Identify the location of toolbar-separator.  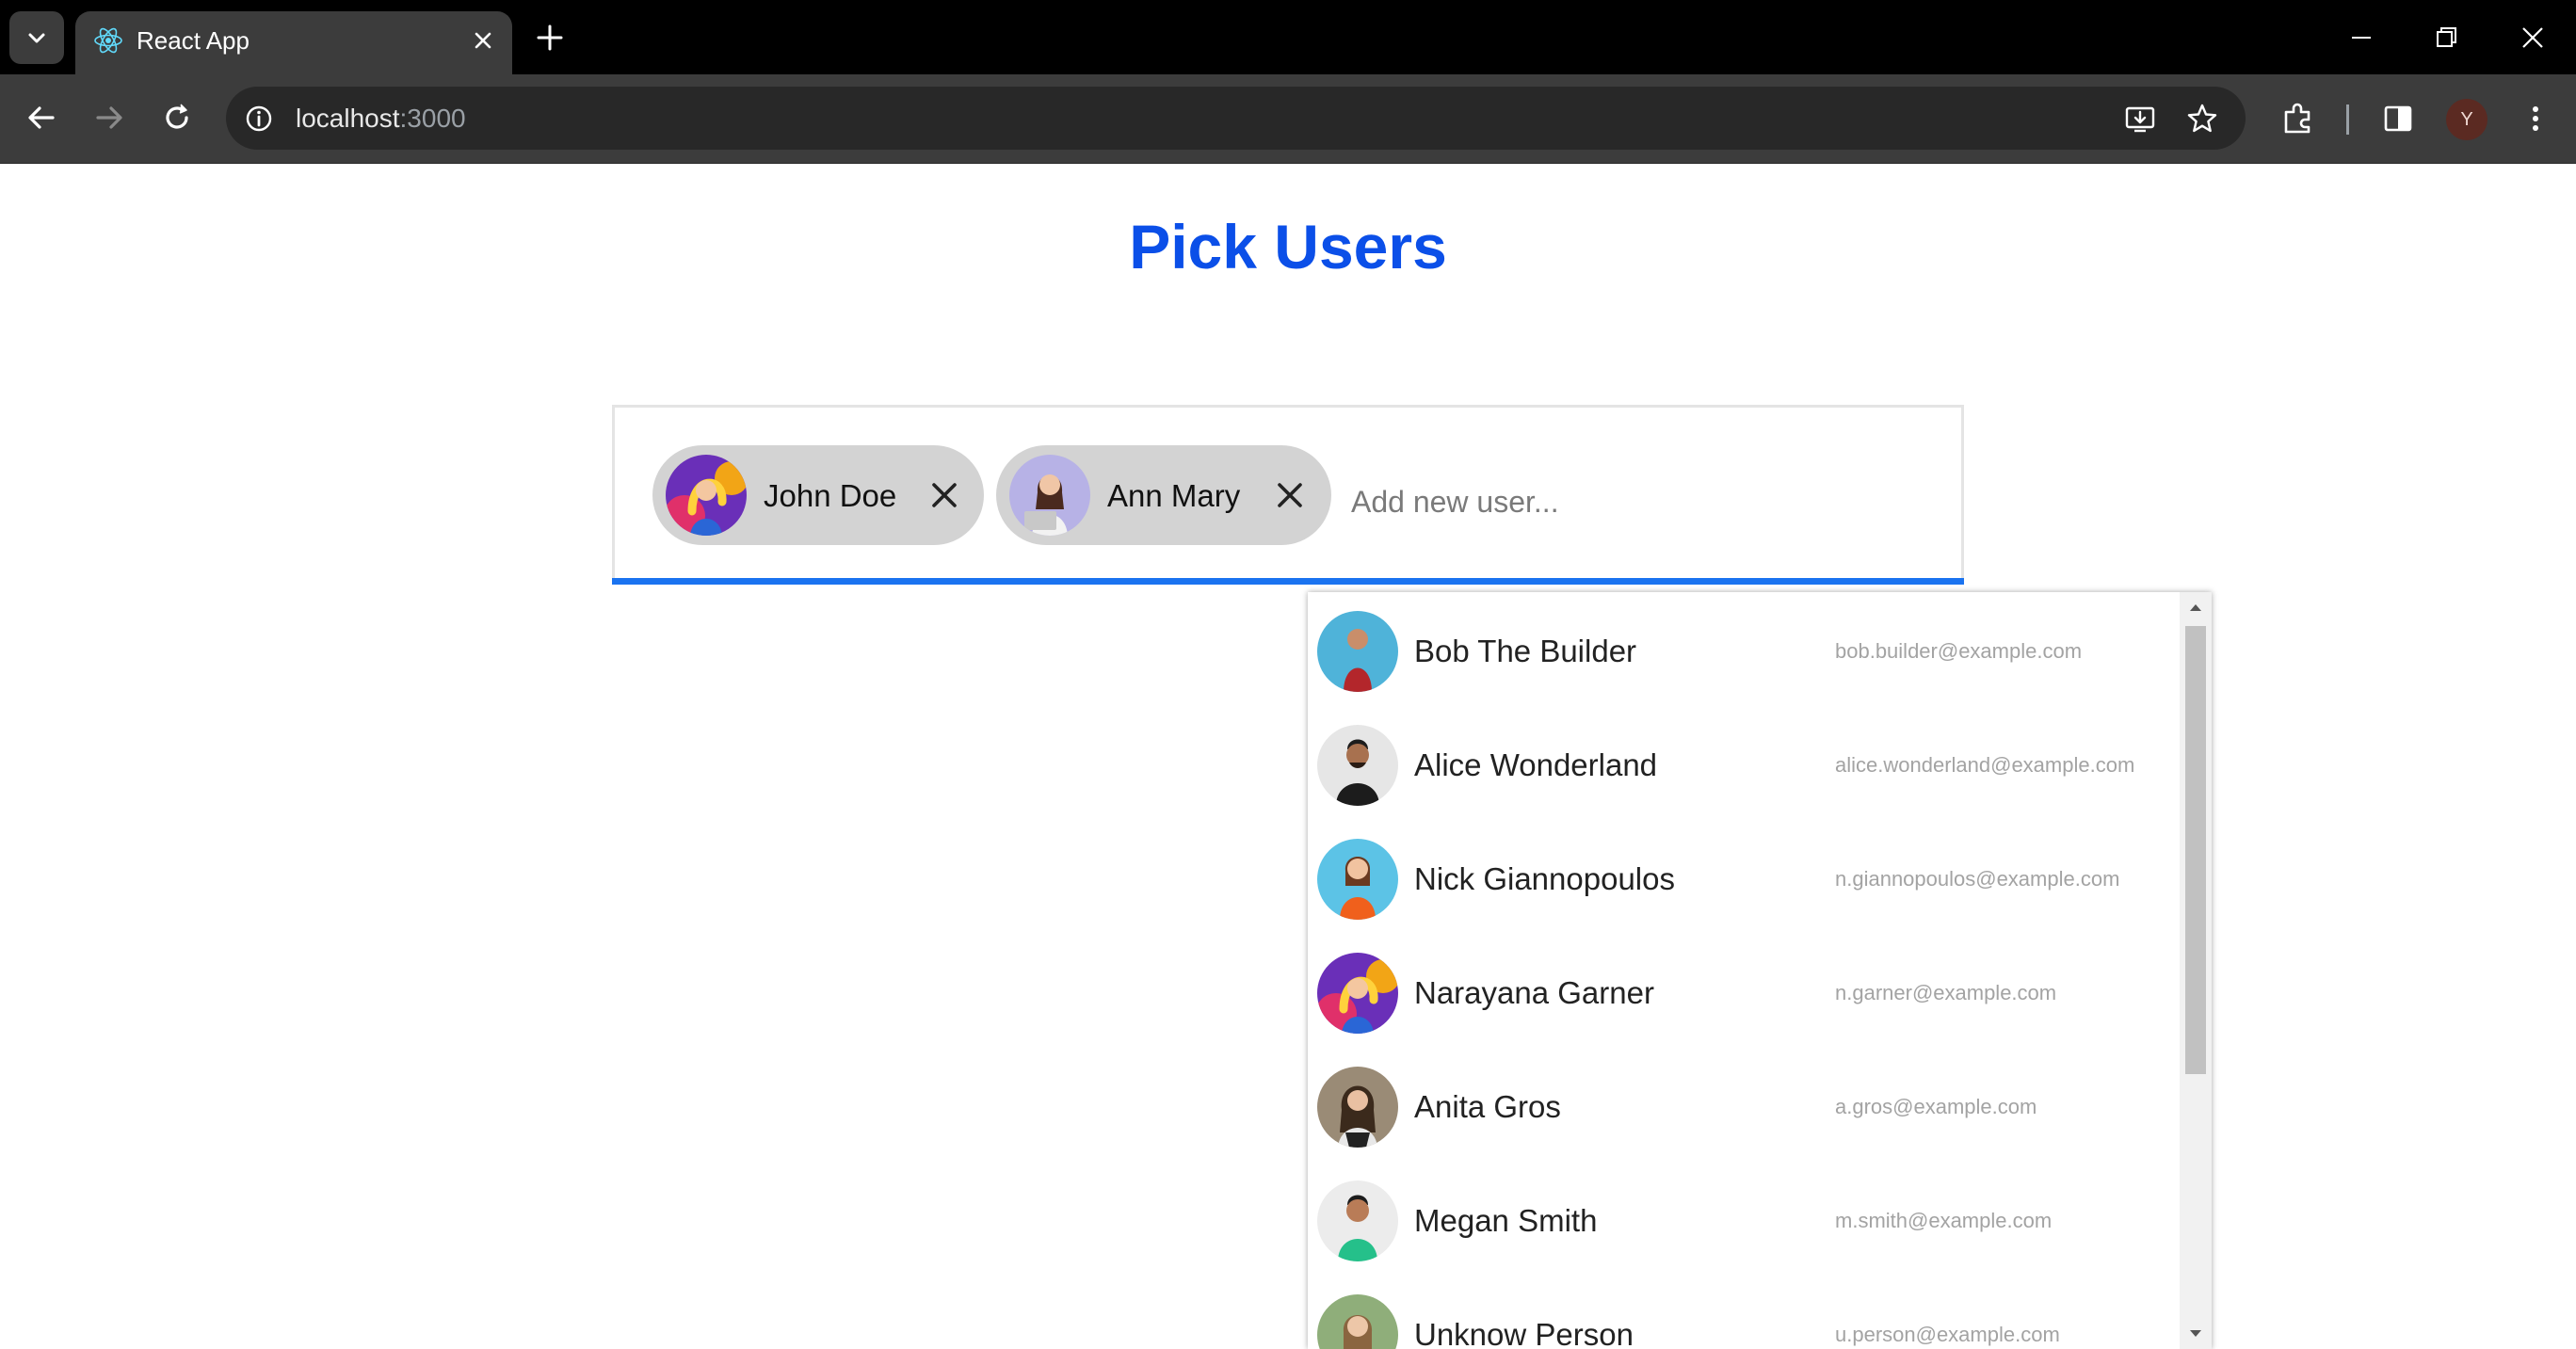
(2347, 119).